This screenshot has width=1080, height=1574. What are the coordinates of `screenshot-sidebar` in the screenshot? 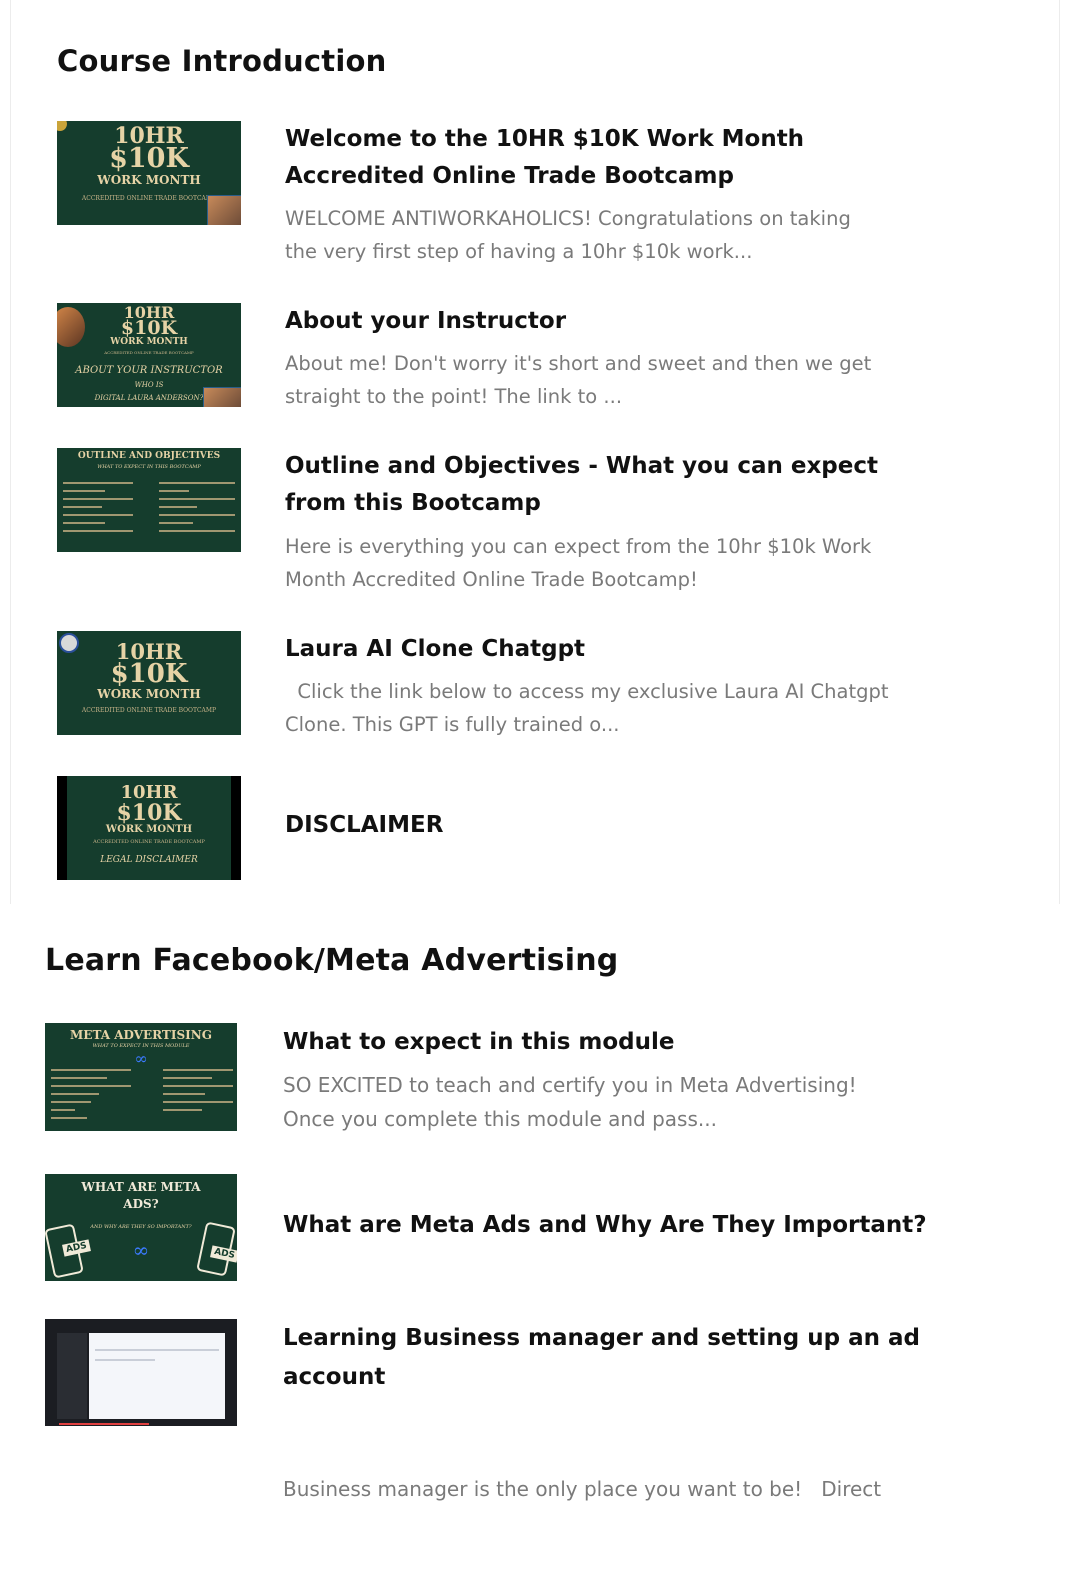 It's located at (72, 1376).